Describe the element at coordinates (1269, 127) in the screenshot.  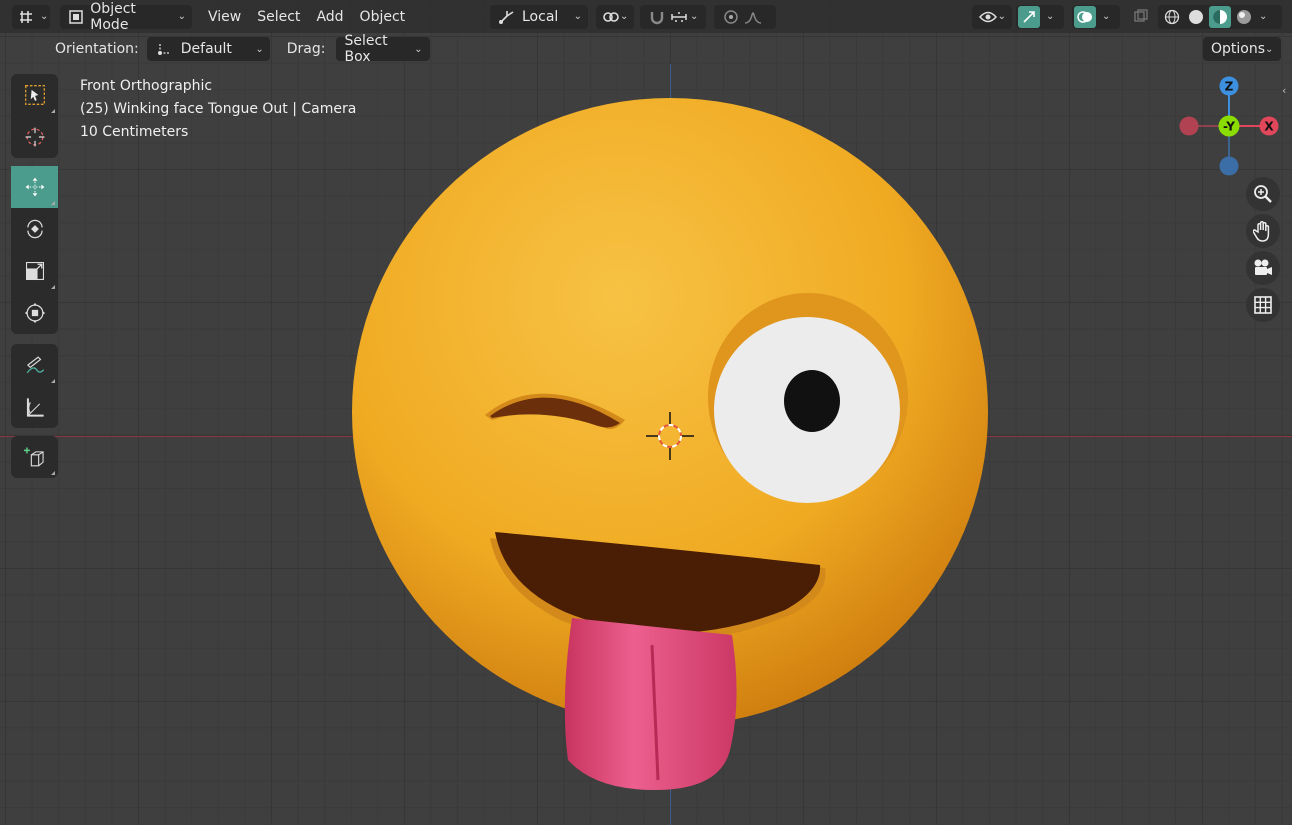
I see `x-axis-label: X` at that location.